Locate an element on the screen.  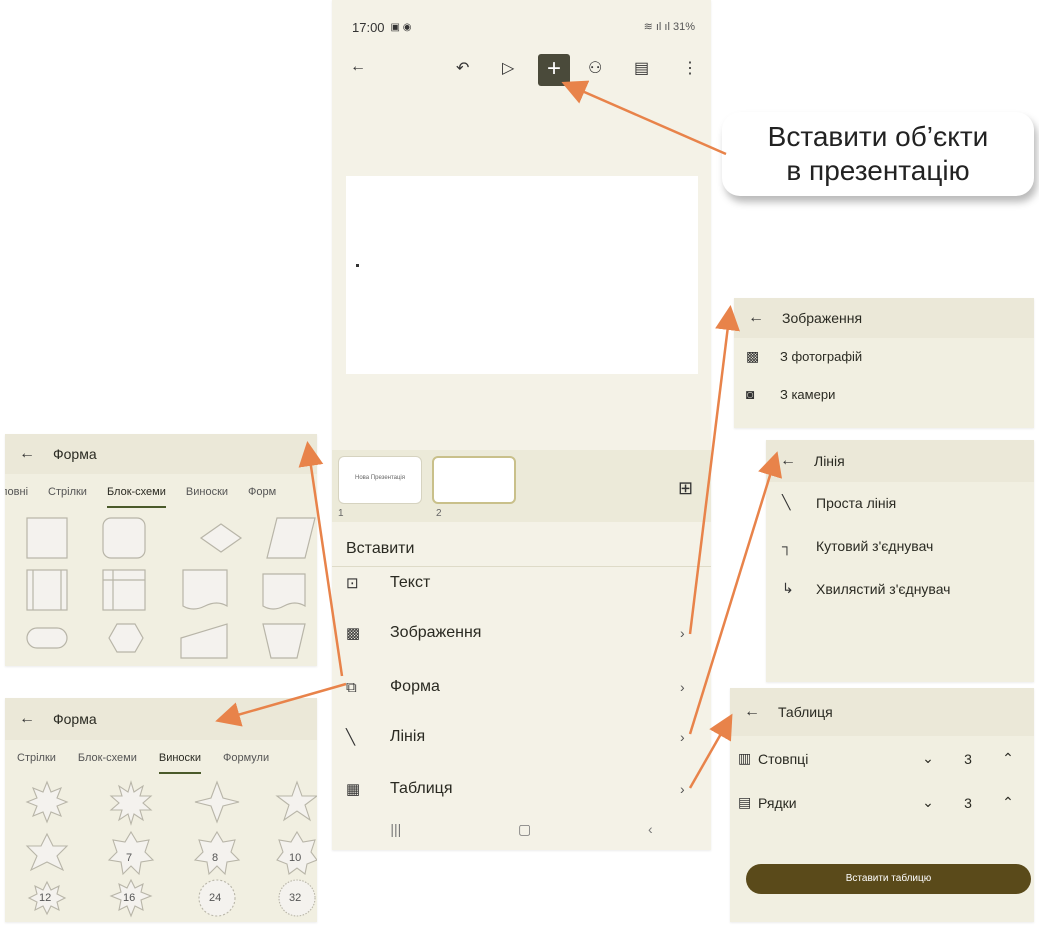
arrow-to-image-panel is located at coordinates (714, 470).